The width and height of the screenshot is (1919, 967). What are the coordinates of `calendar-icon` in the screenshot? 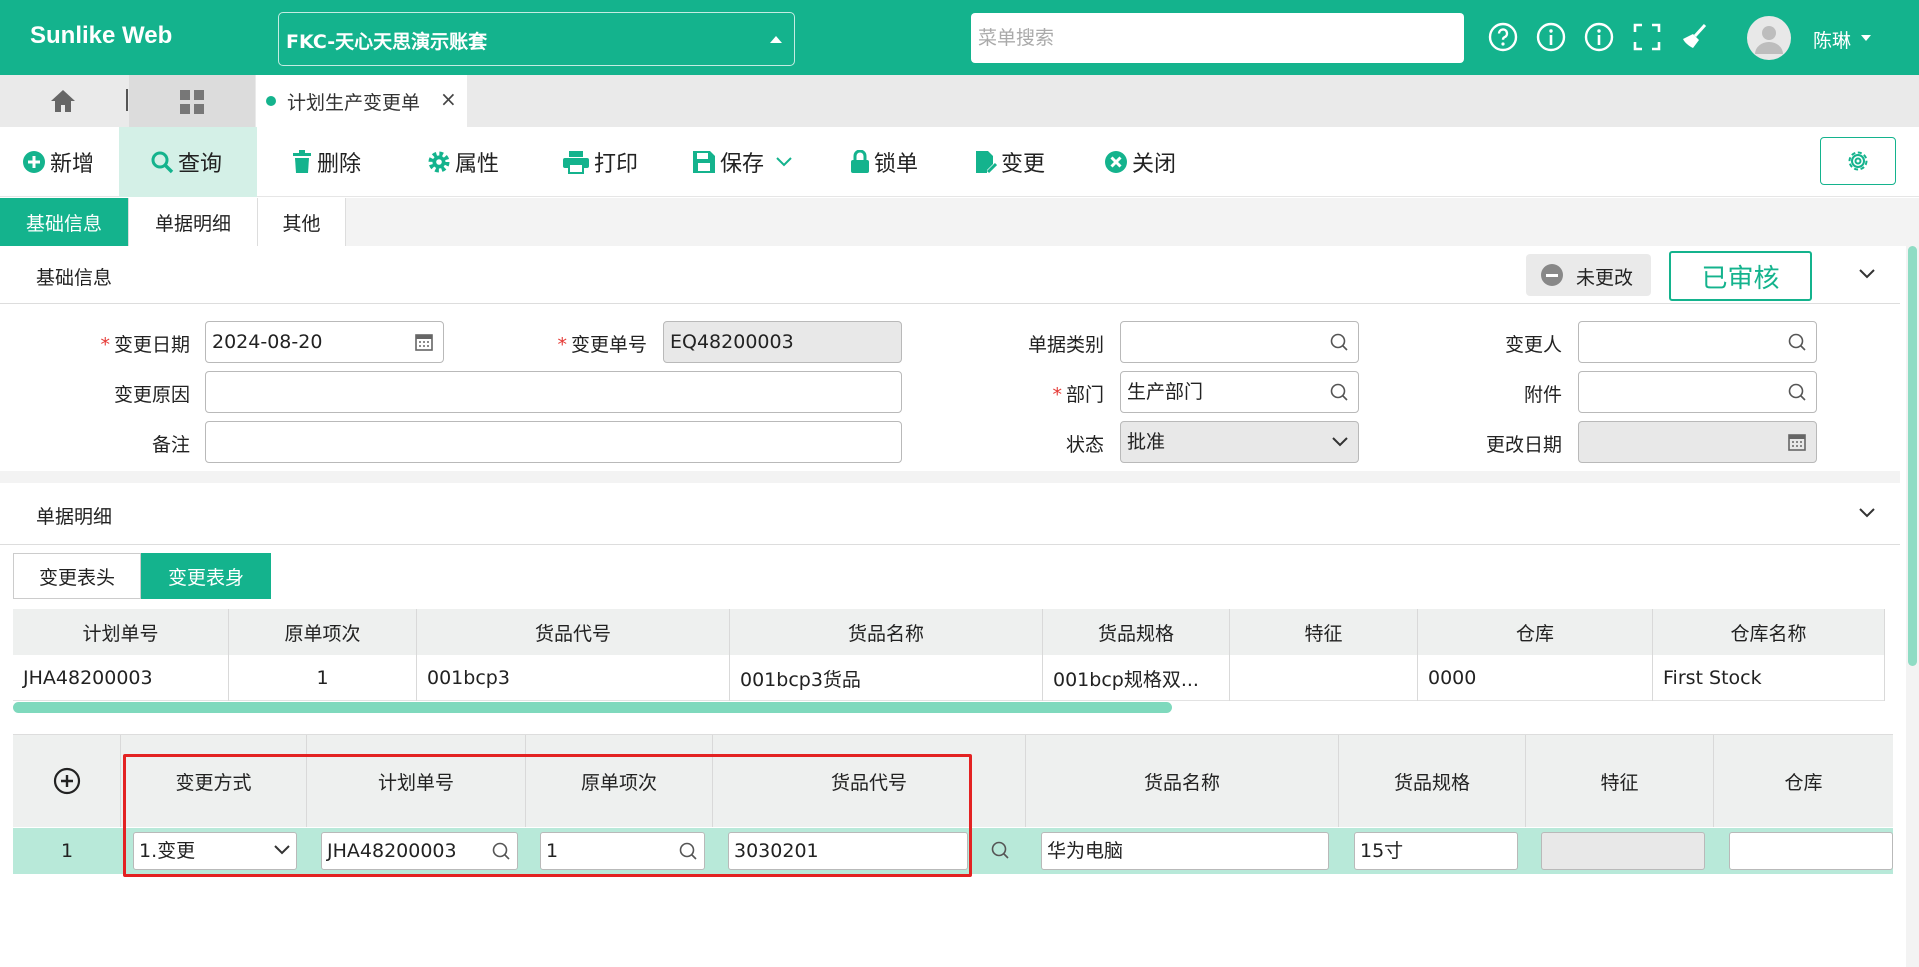 It's located at (424, 342).